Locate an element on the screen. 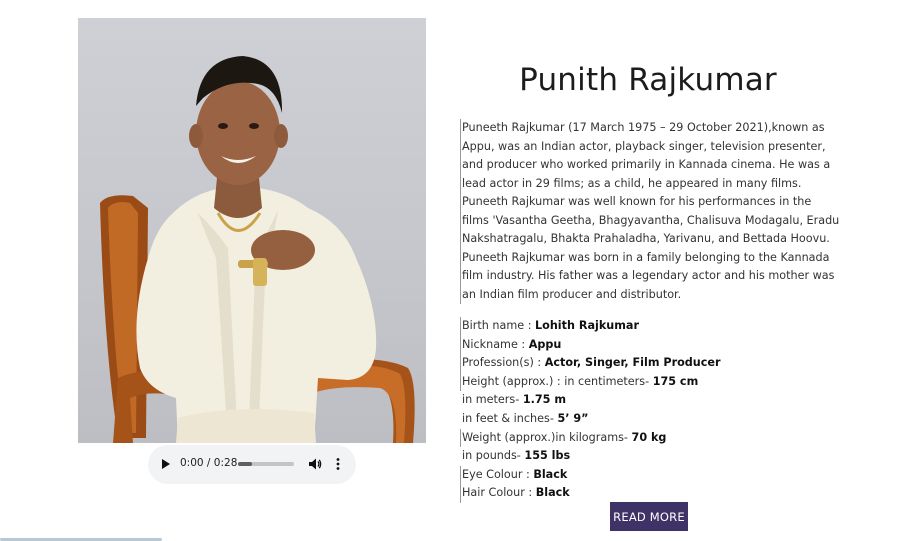 The image size is (923, 541). fact-label: Eye Colour : is located at coordinates (498, 474).